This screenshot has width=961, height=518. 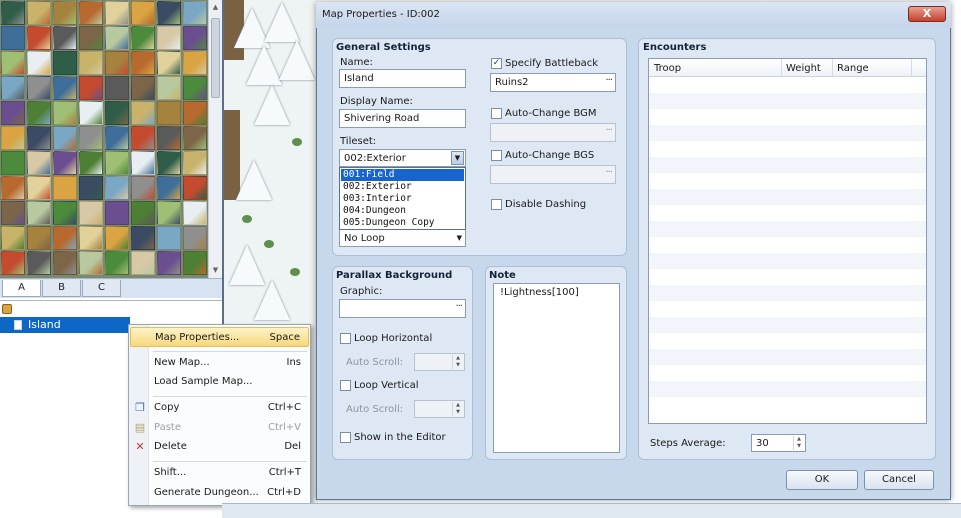 What do you see at coordinates (911, 68) in the screenshot?
I see `column-divider` at bounding box center [911, 68].